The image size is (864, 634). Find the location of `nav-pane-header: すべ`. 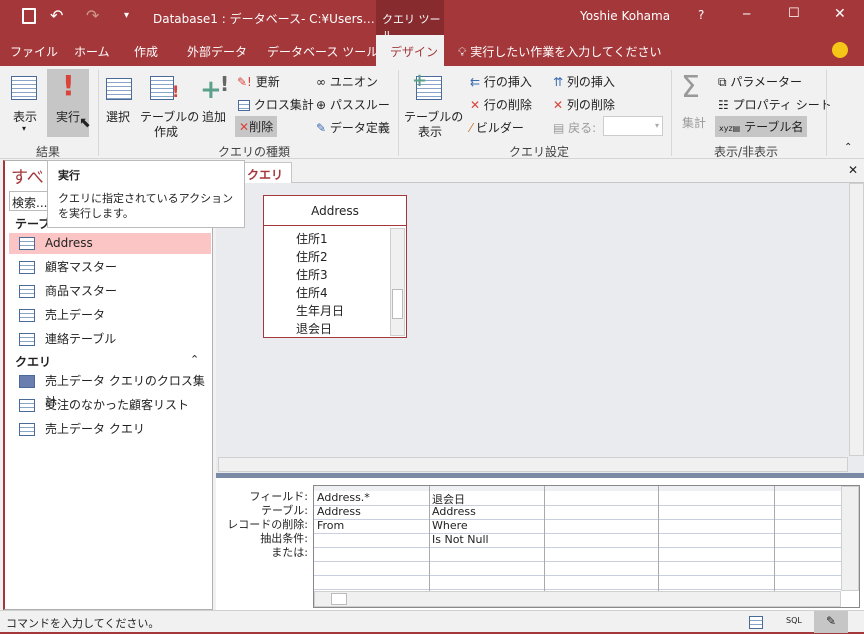

nav-pane-header: すべ is located at coordinates (27, 175).